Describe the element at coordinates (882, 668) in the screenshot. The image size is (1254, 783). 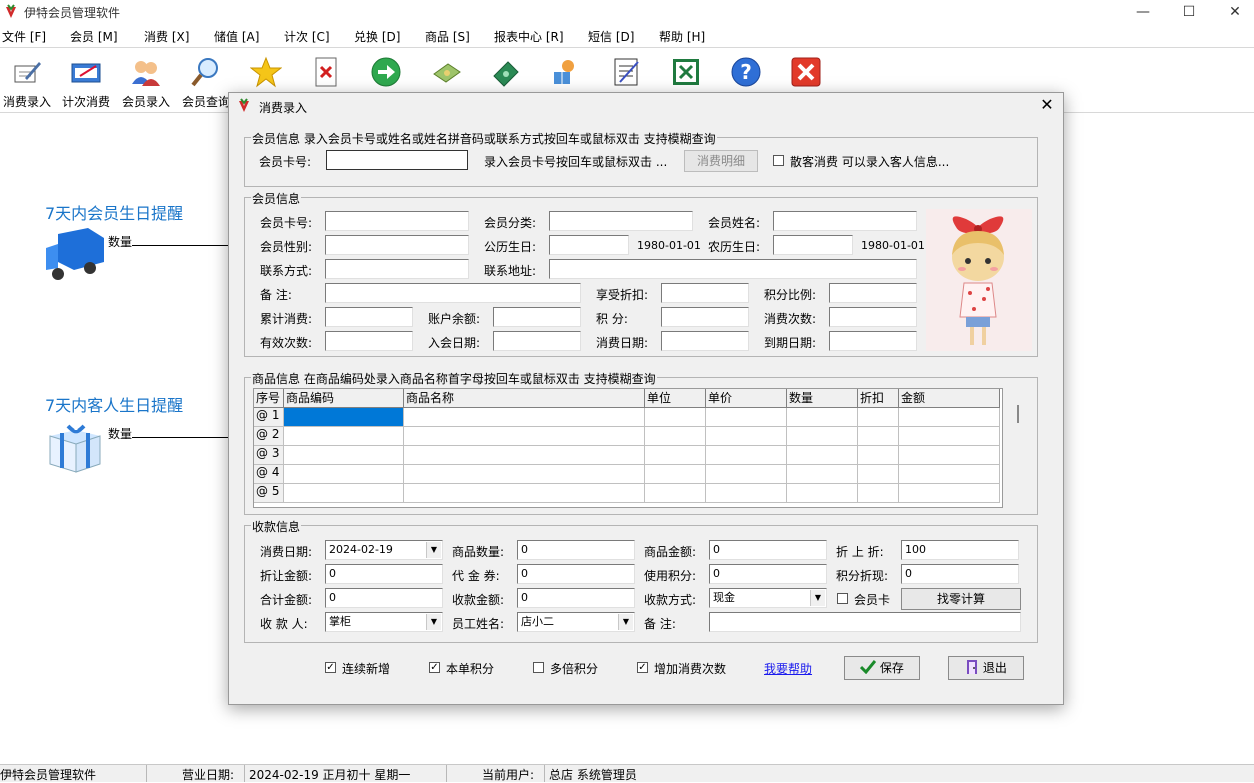
I see `save-button: 保存` at that location.